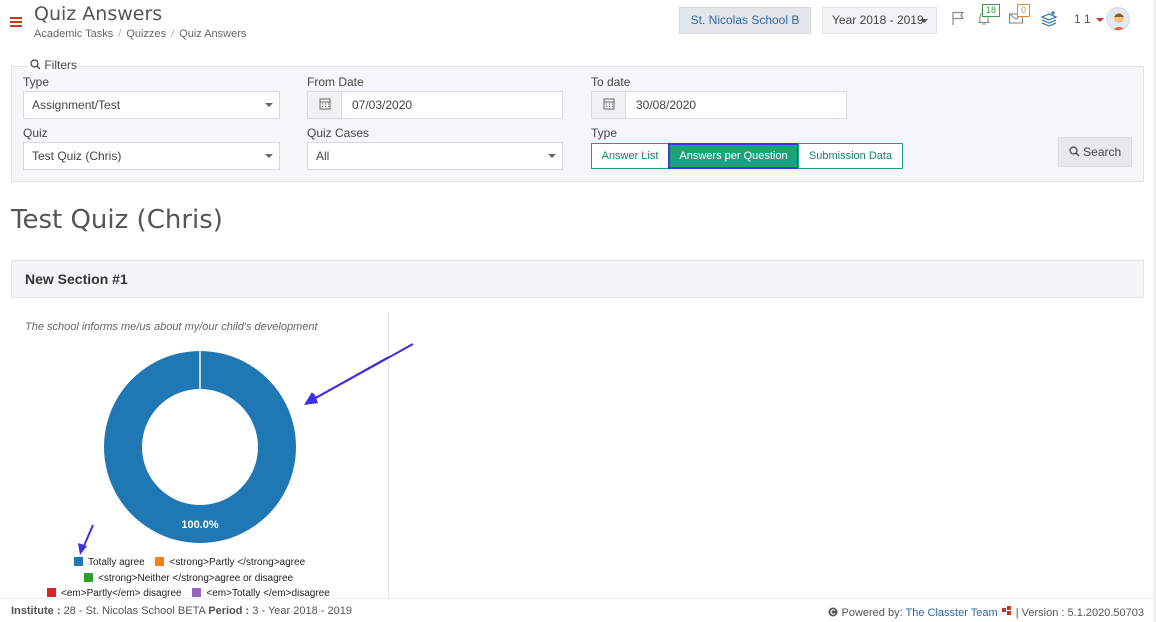  What do you see at coordinates (382, 105) in the screenshot?
I see `from-date-value: 07/03/2020` at bounding box center [382, 105].